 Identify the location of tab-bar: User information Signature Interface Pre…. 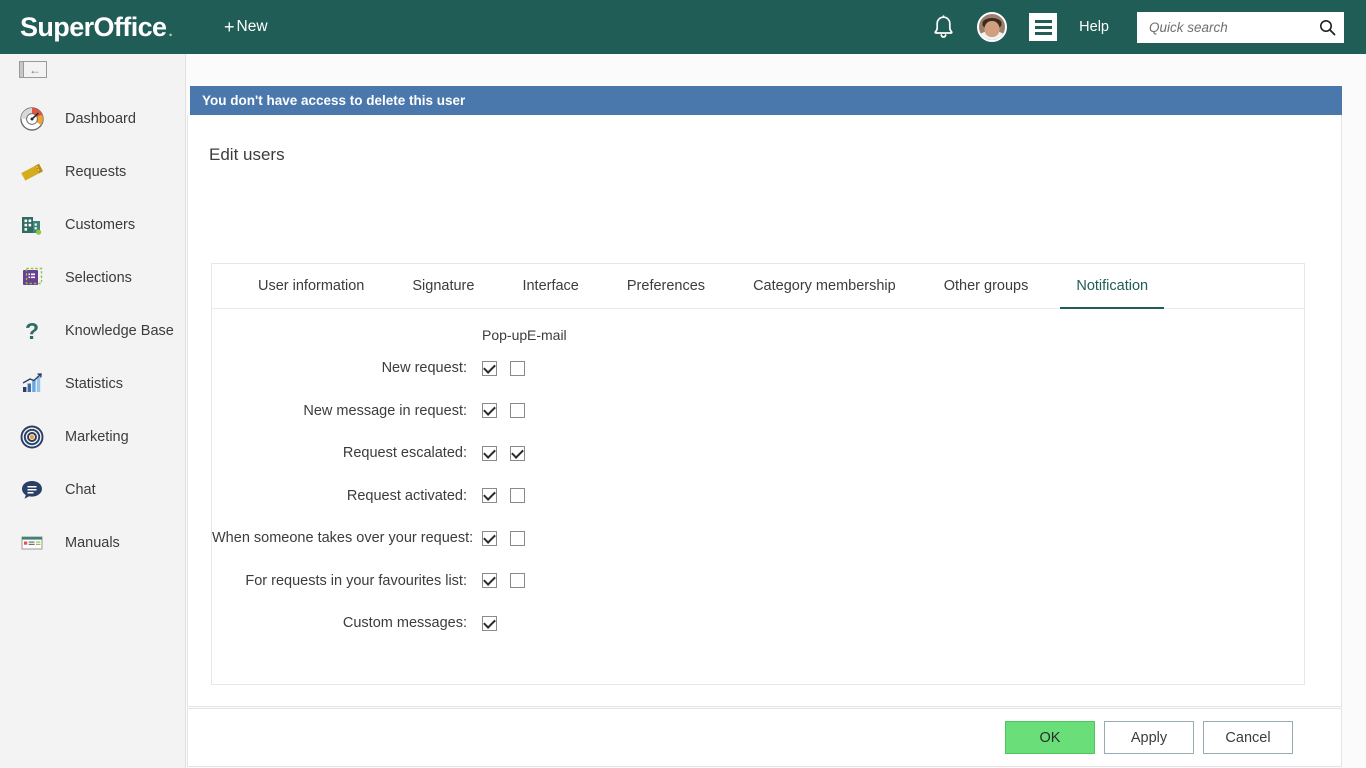
(758, 286).